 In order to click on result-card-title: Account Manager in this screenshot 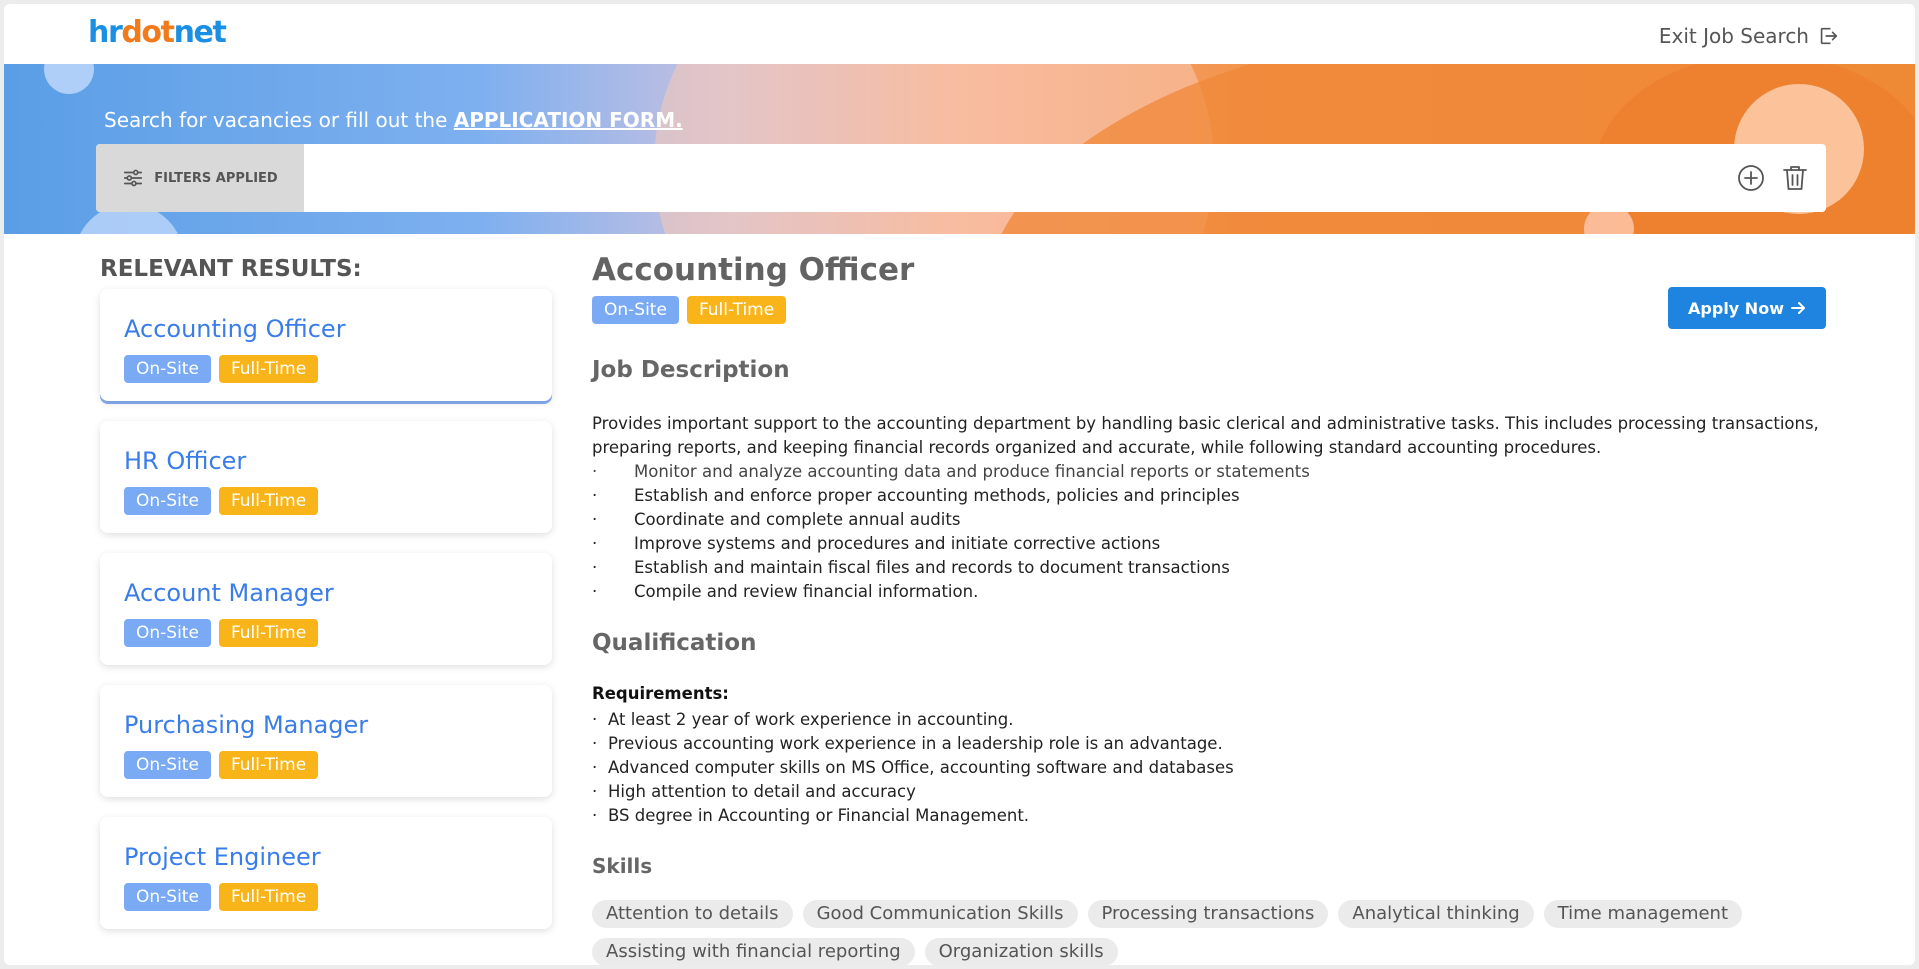, I will do `click(229, 593)`.